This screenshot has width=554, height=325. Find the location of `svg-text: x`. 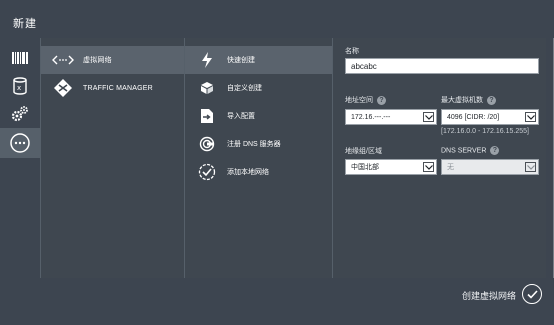

svg-text: x is located at coordinates (19, 88).